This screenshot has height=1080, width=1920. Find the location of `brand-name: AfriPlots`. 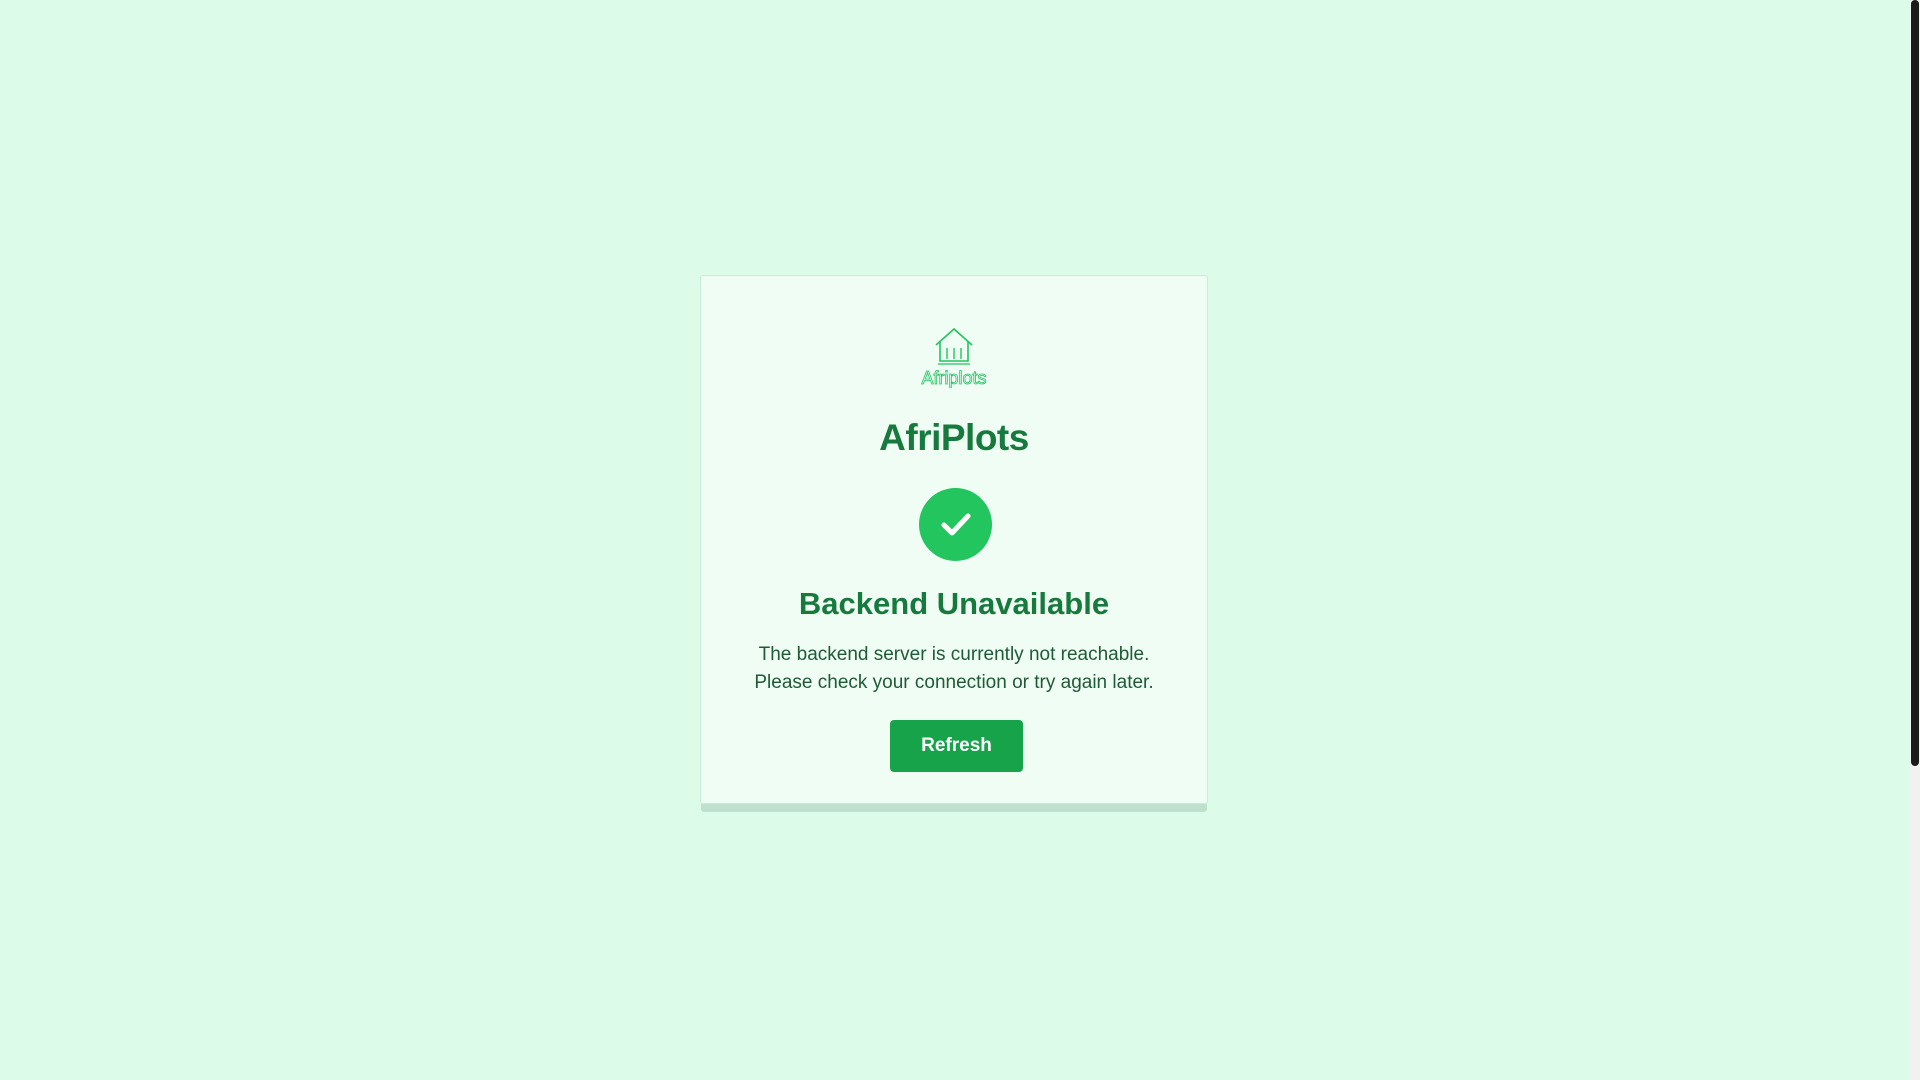

brand-name: AfriPlots is located at coordinates (954, 437).